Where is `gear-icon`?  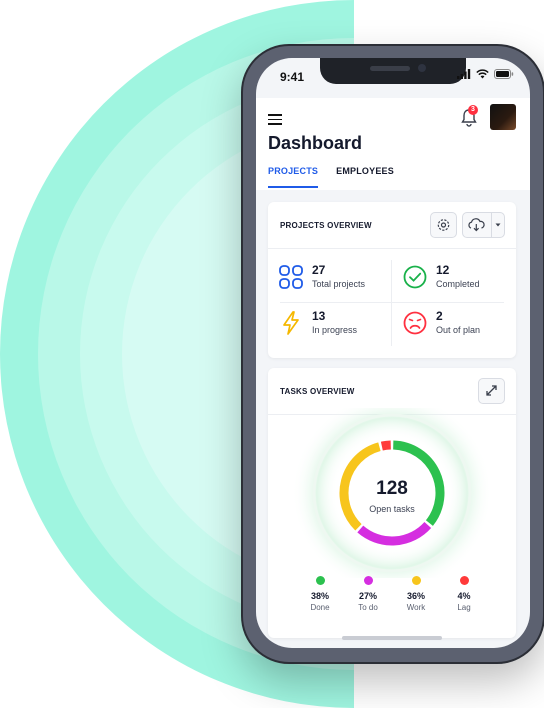
gear-icon is located at coordinates (443, 225).